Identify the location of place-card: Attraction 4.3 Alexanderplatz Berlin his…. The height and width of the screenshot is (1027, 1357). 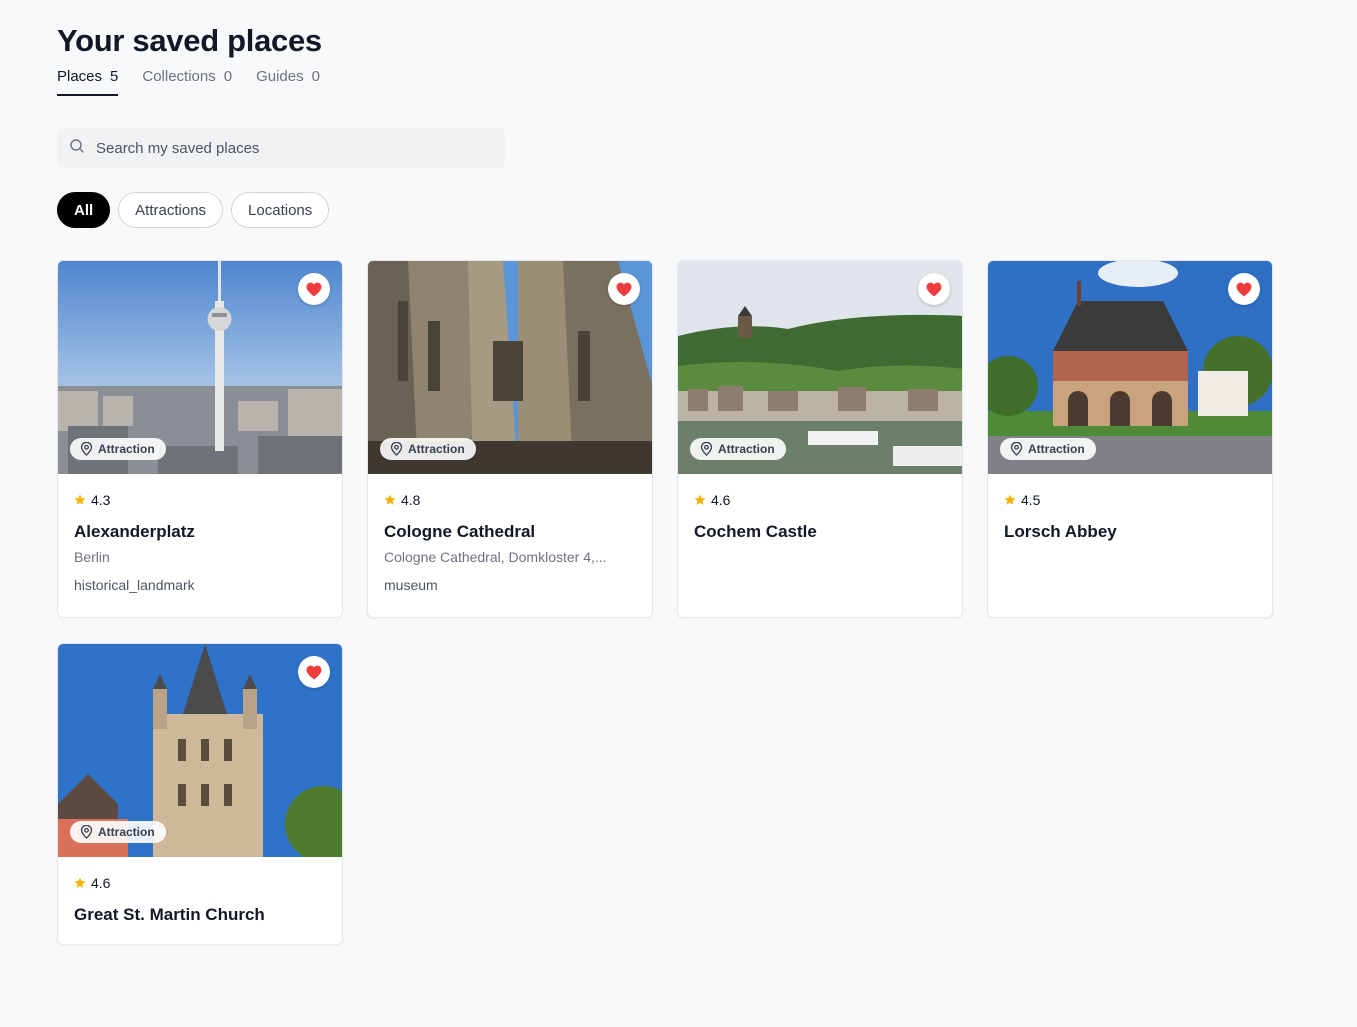
(200, 439).